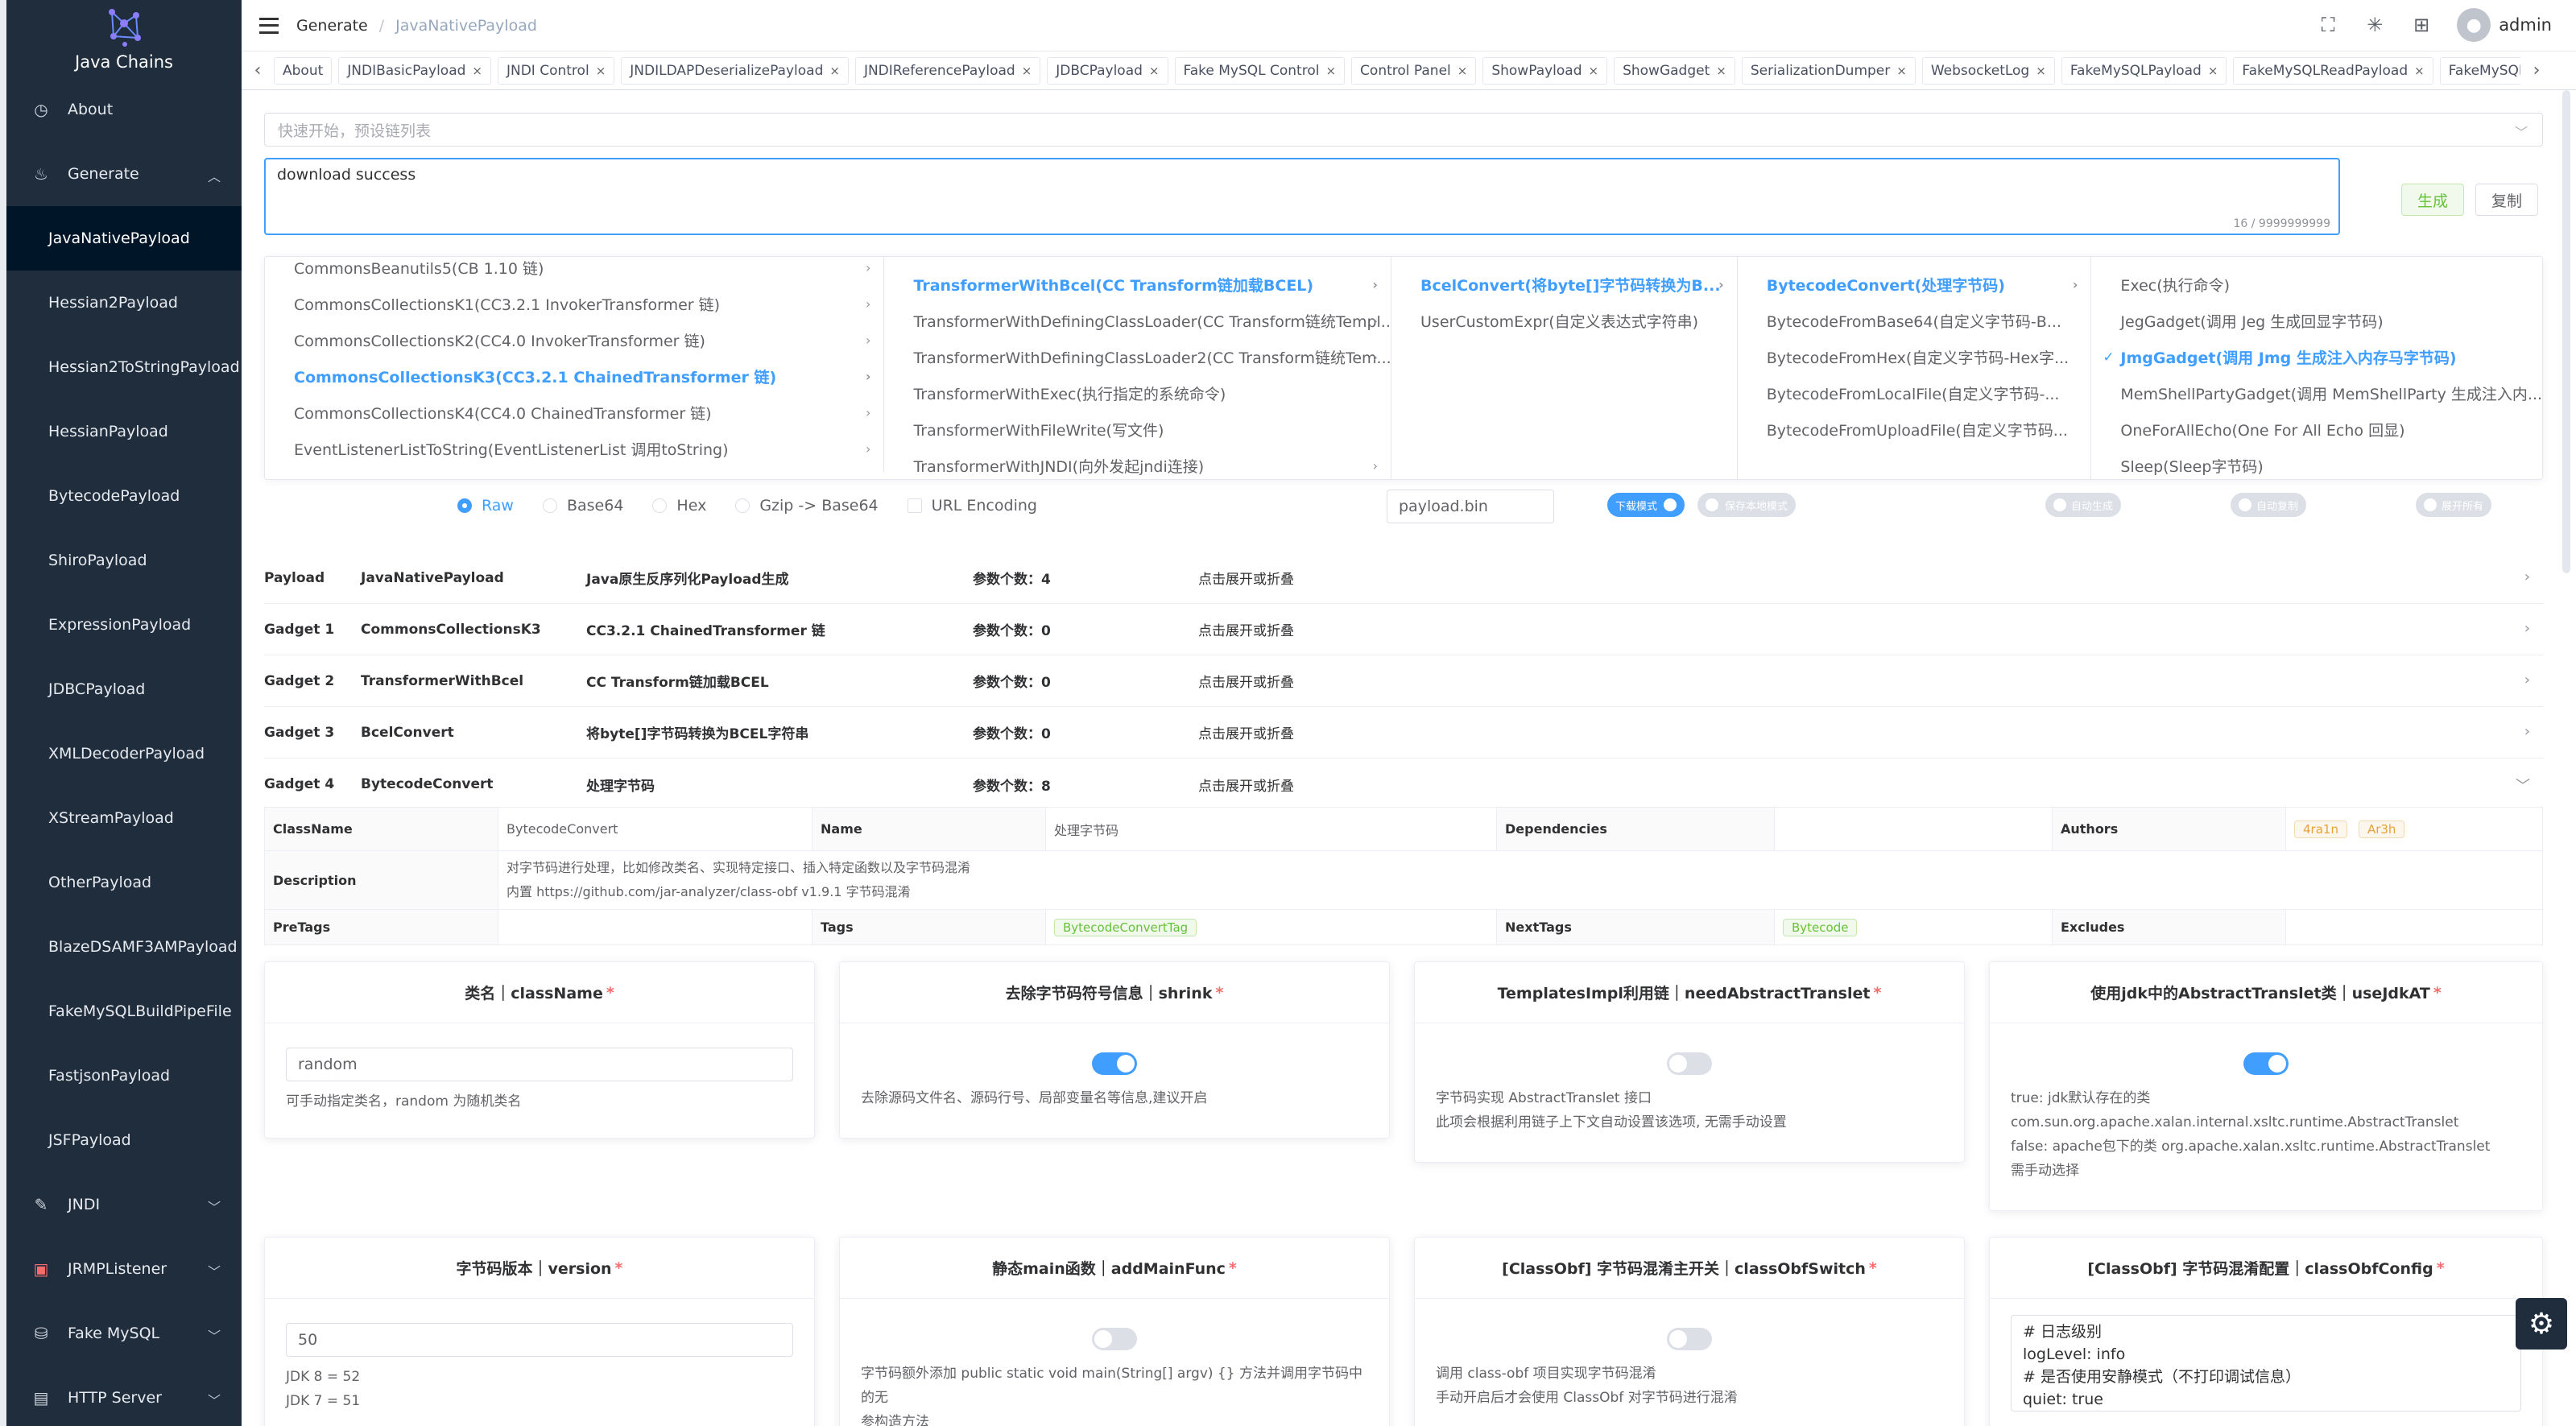  Describe the element at coordinates (124, 174) in the screenshot. I see `sidebar-item-generate: ♨ Generate ︿` at that location.